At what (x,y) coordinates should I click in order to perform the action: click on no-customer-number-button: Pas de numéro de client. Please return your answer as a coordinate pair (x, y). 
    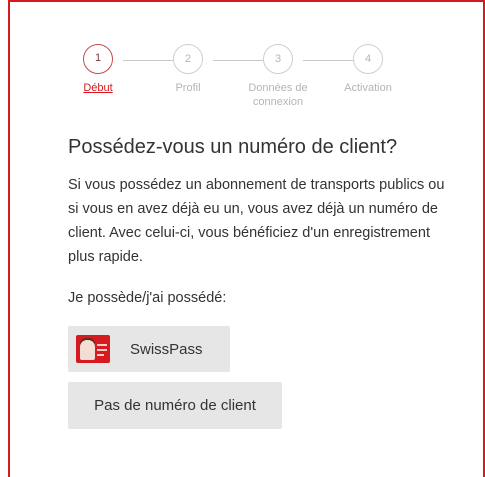
    Looking at the image, I should click on (175, 405).